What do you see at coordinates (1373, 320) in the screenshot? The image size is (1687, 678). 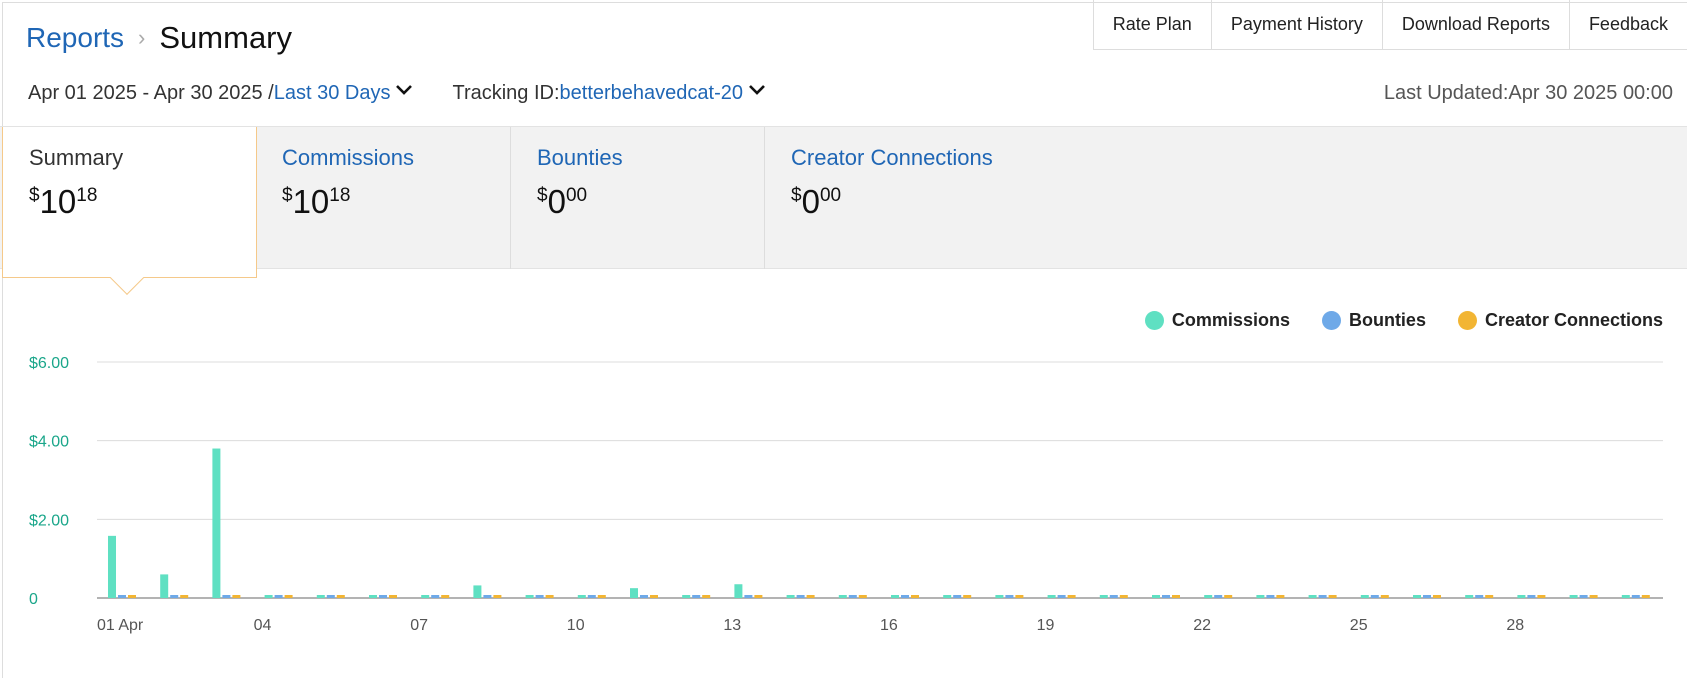 I see `legend-item-bounties: Bounties` at bounding box center [1373, 320].